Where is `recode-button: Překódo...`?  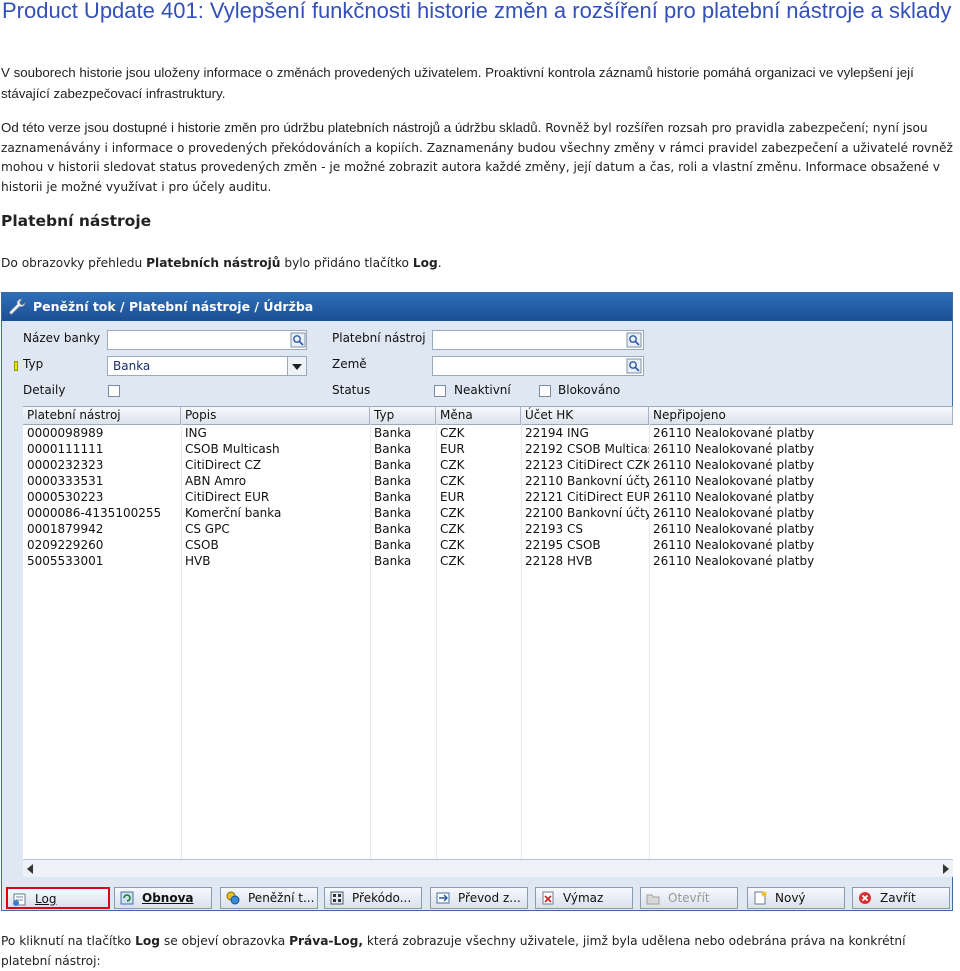 recode-button: Překódo... is located at coordinates (373, 898).